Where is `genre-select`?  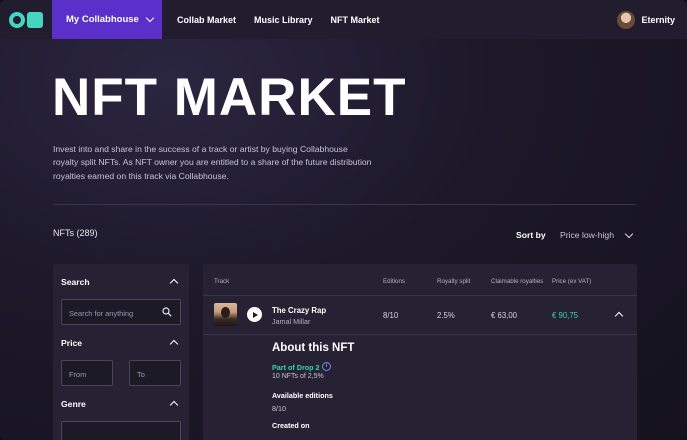 genre-select is located at coordinates (121, 430).